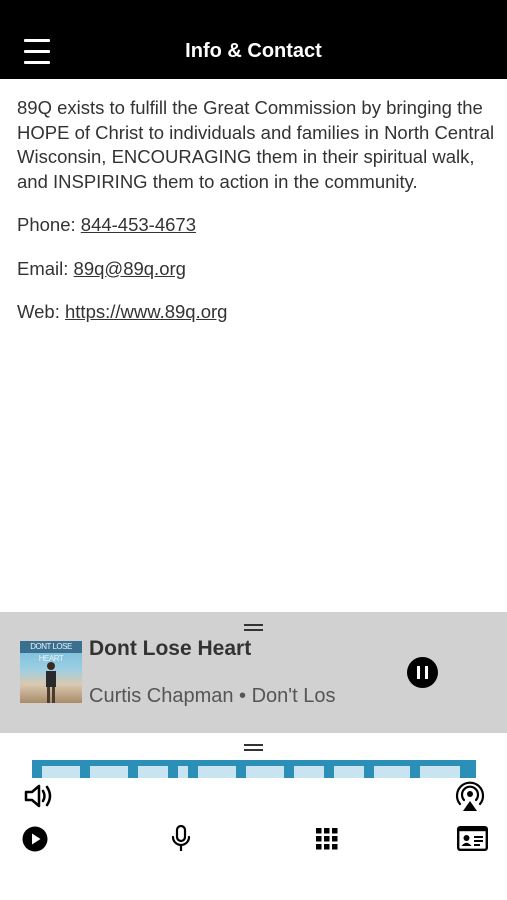 The width and height of the screenshot is (507, 900). What do you see at coordinates (46, 224) in the screenshot?
I see `phone-label: Phone:` at bounding box center [46, 224].